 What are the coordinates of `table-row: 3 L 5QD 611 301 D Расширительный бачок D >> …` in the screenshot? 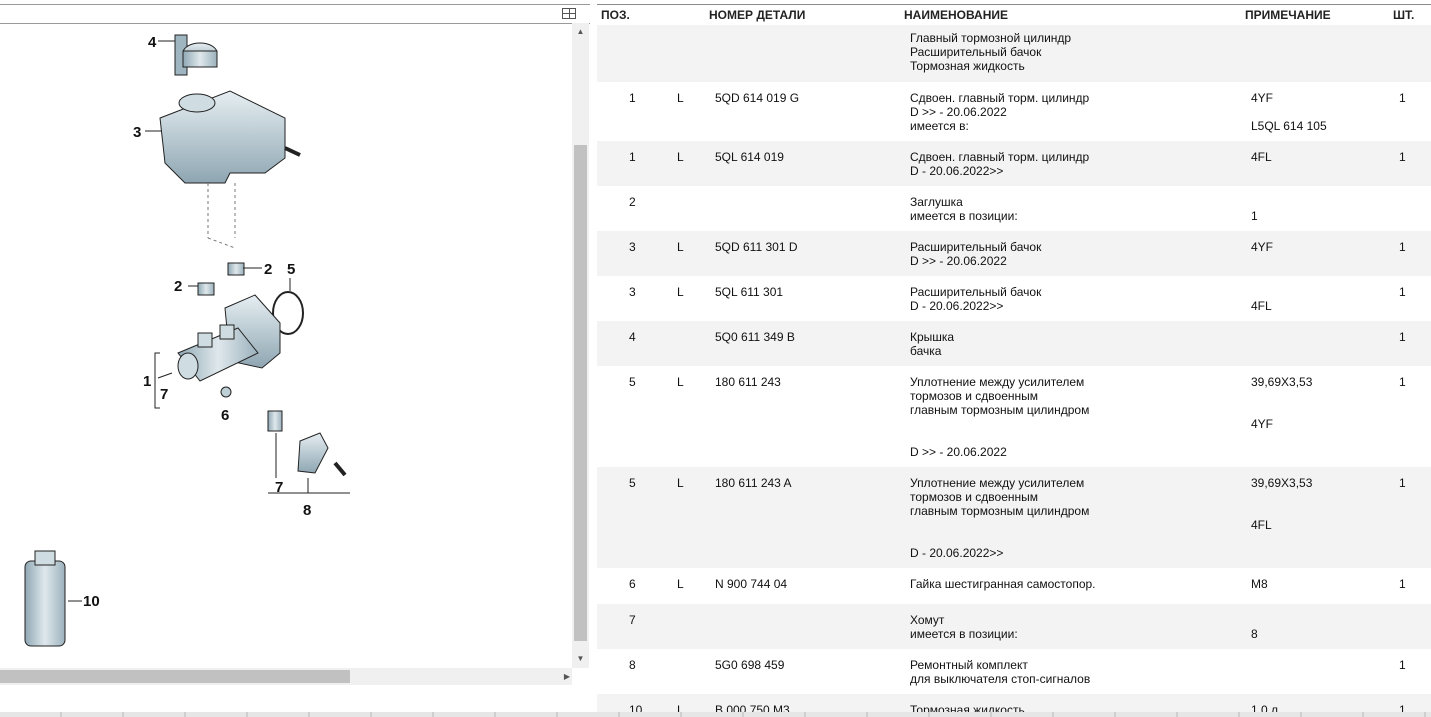 It's located at (1014, 254).